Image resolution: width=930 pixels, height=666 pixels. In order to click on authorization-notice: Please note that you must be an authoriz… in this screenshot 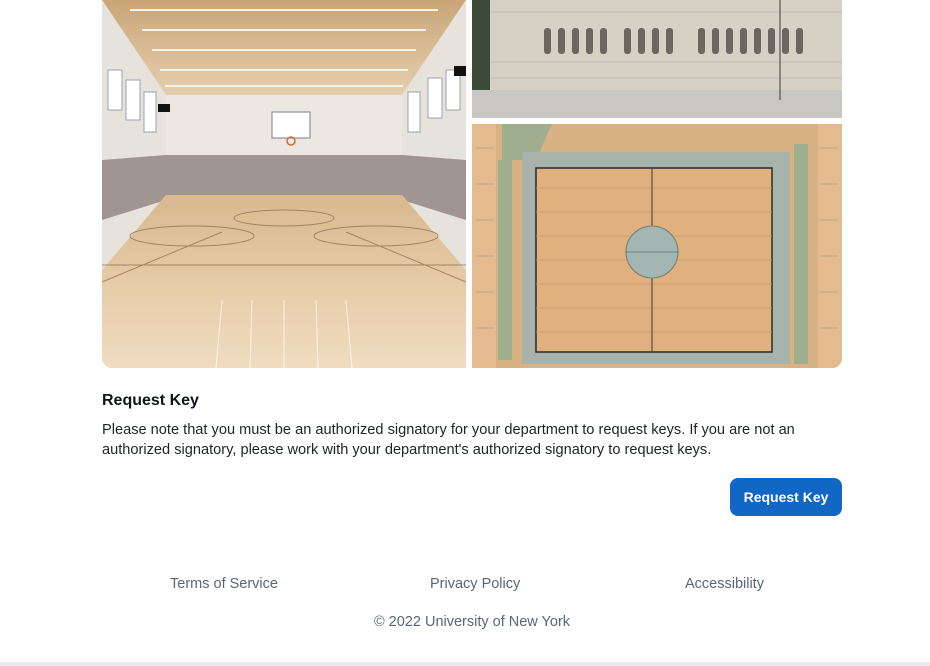, I will do `click(448, 440)`.